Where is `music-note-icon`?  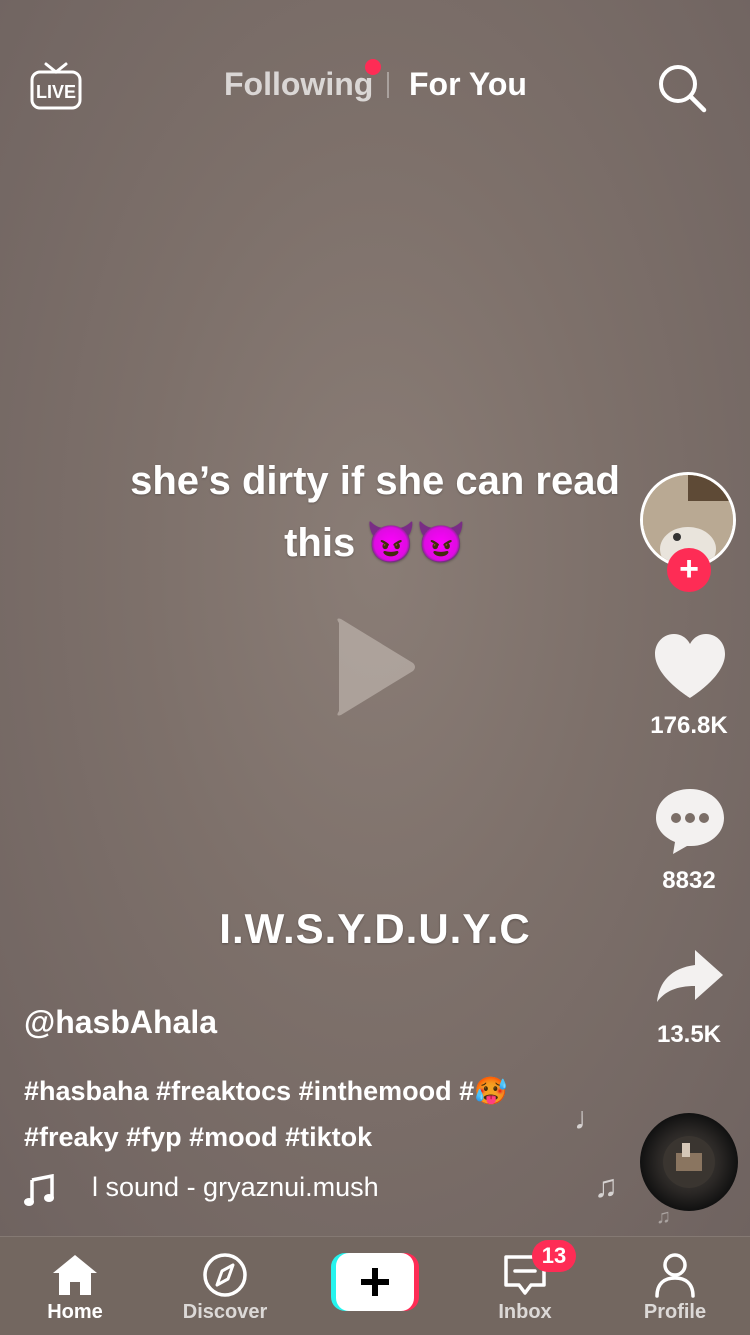
music-note-icon is located at coordinates (39, 1190).